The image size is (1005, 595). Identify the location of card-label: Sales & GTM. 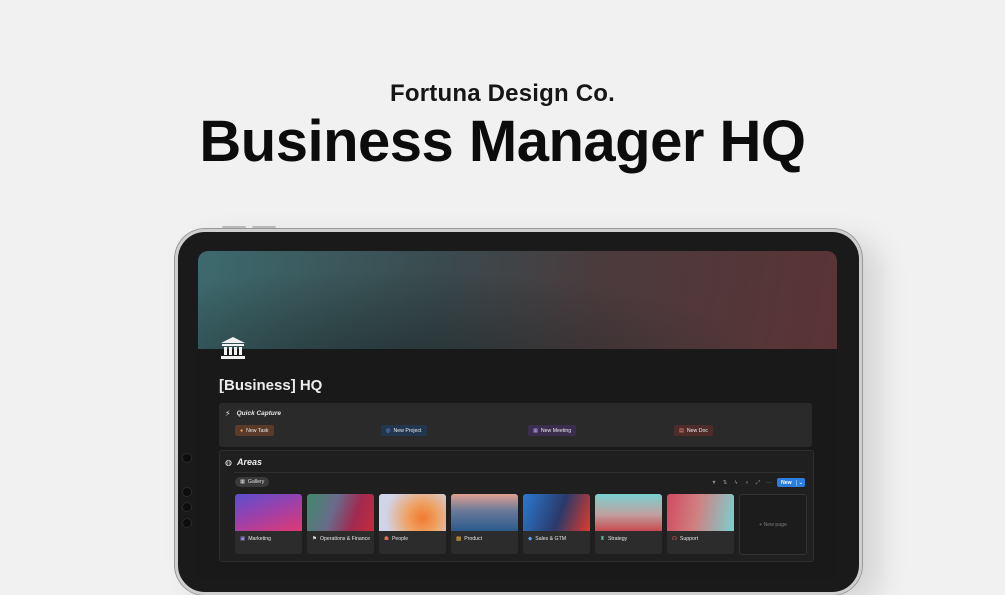
(551, 539).